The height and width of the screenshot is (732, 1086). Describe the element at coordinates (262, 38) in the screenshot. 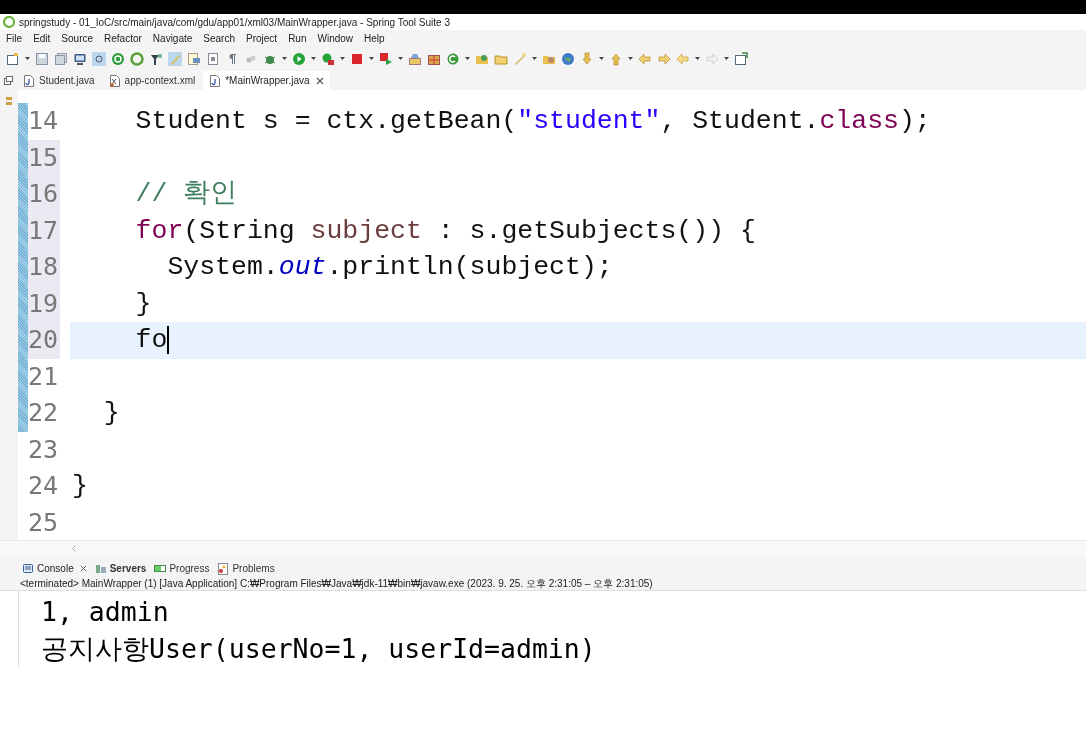

I see `menu-item: Project` at that location.